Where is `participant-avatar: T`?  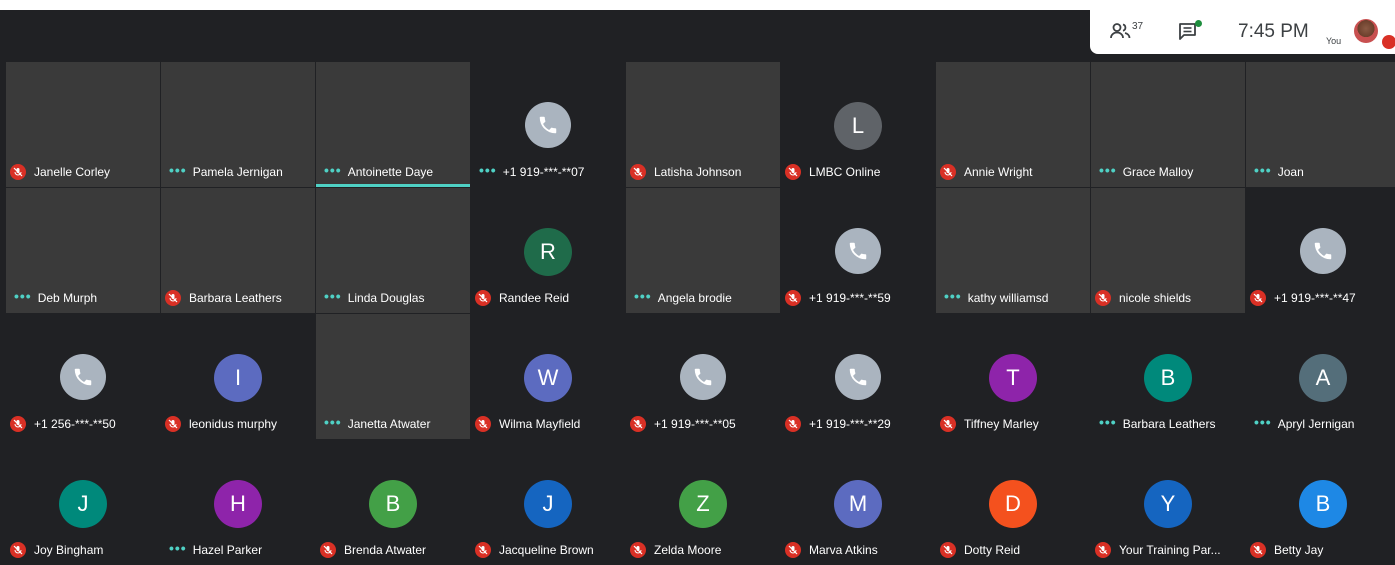 participant-avatar: T is located at coordinates (1013, 378).